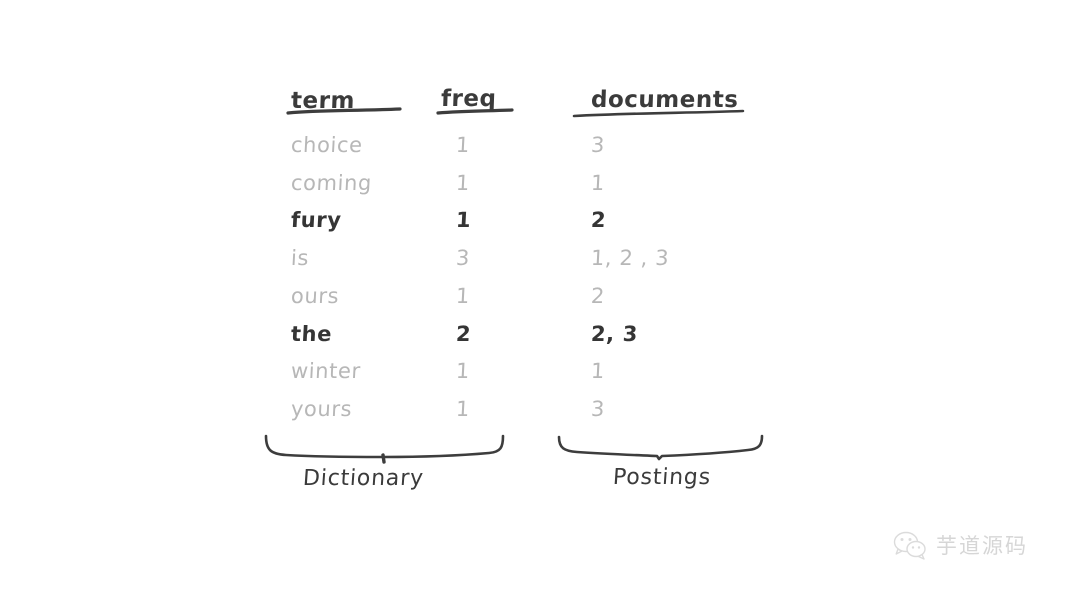  What do you see at coordinates (630, 258) in the screenshot?
I see `cell-documents: 1, 2 , 3` at bounding box center [630, 258].